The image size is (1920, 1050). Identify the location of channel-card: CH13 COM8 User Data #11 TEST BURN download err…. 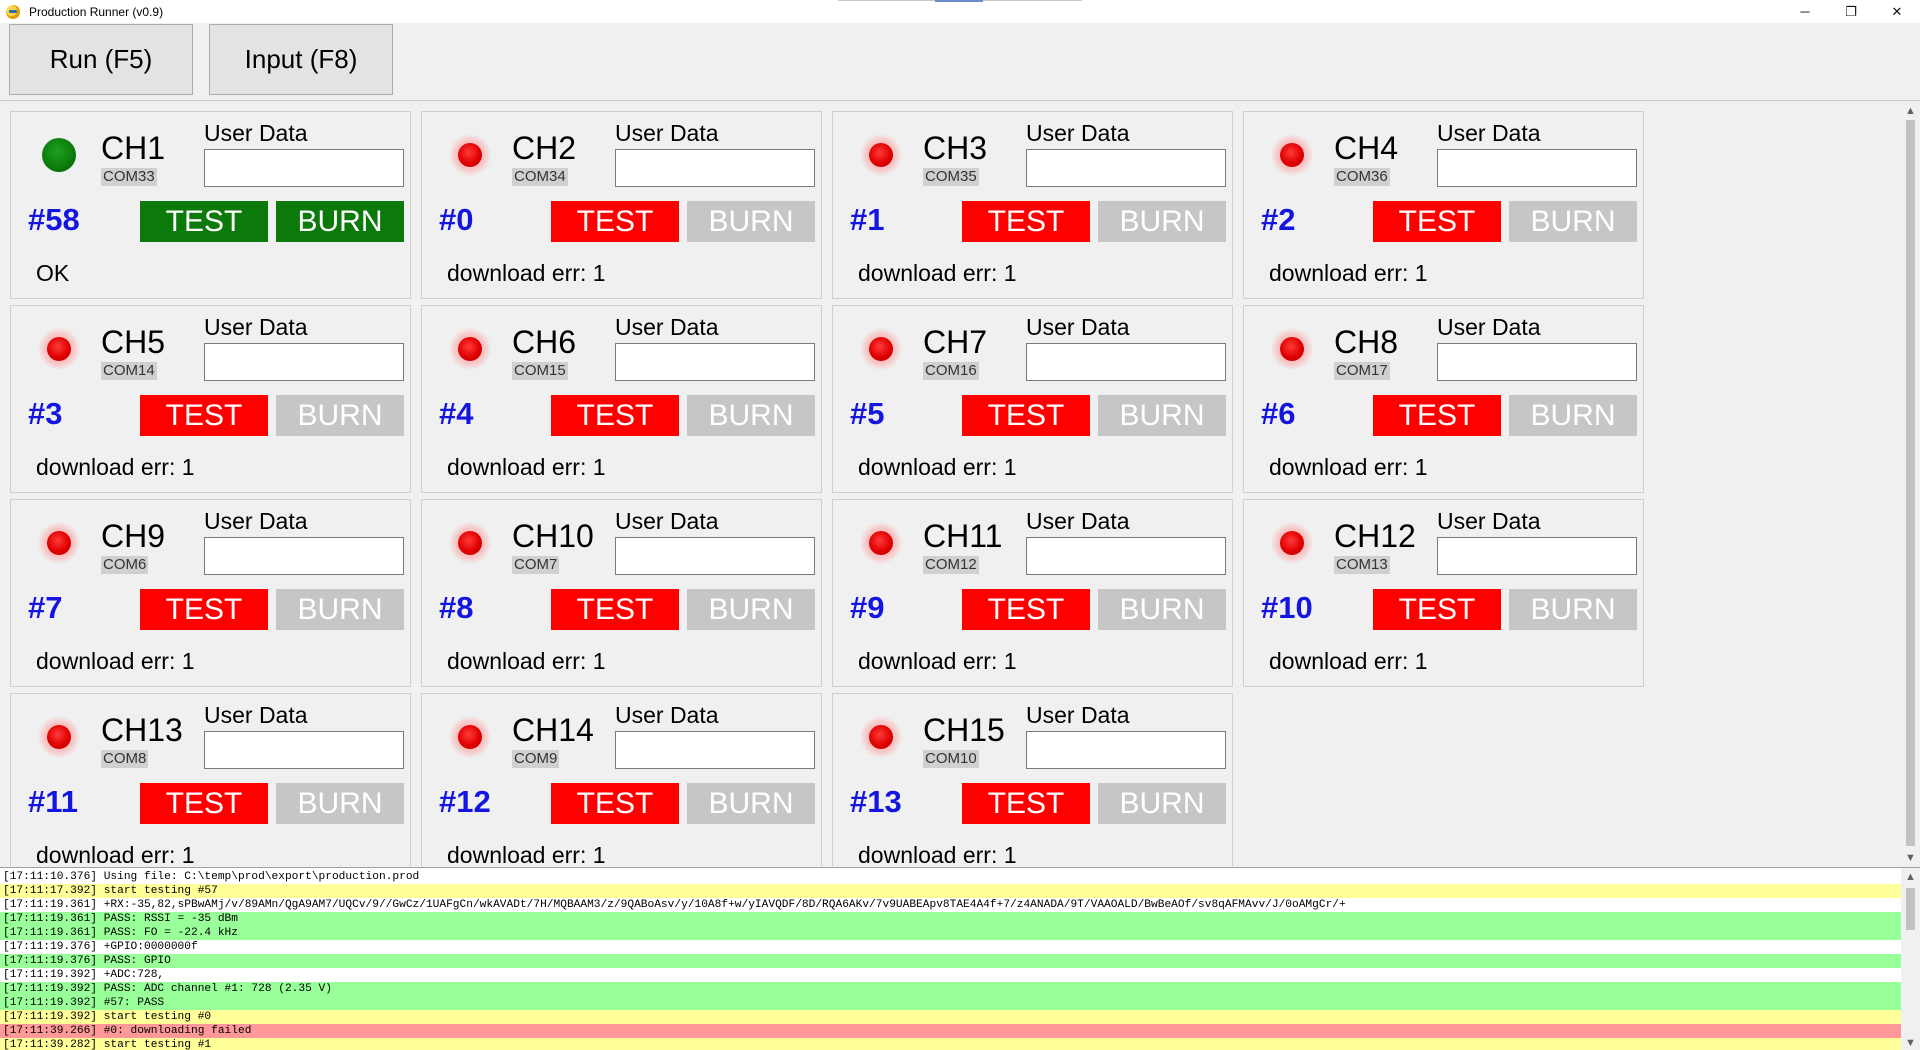
(210, 779).